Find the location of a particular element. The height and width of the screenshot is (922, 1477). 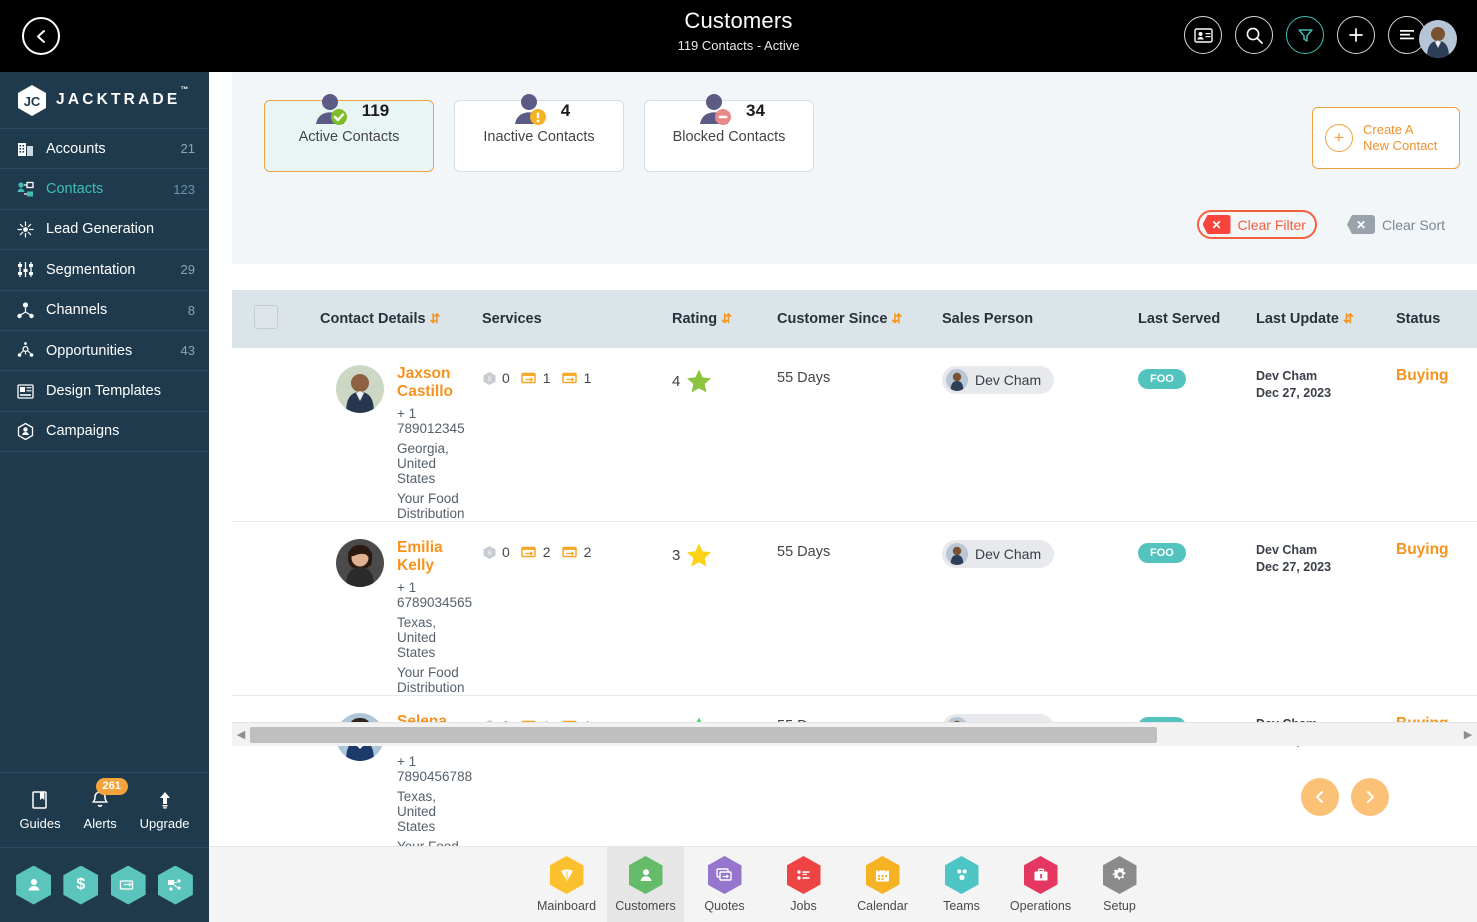

user-avatar is located at coordinates (1438, 39).